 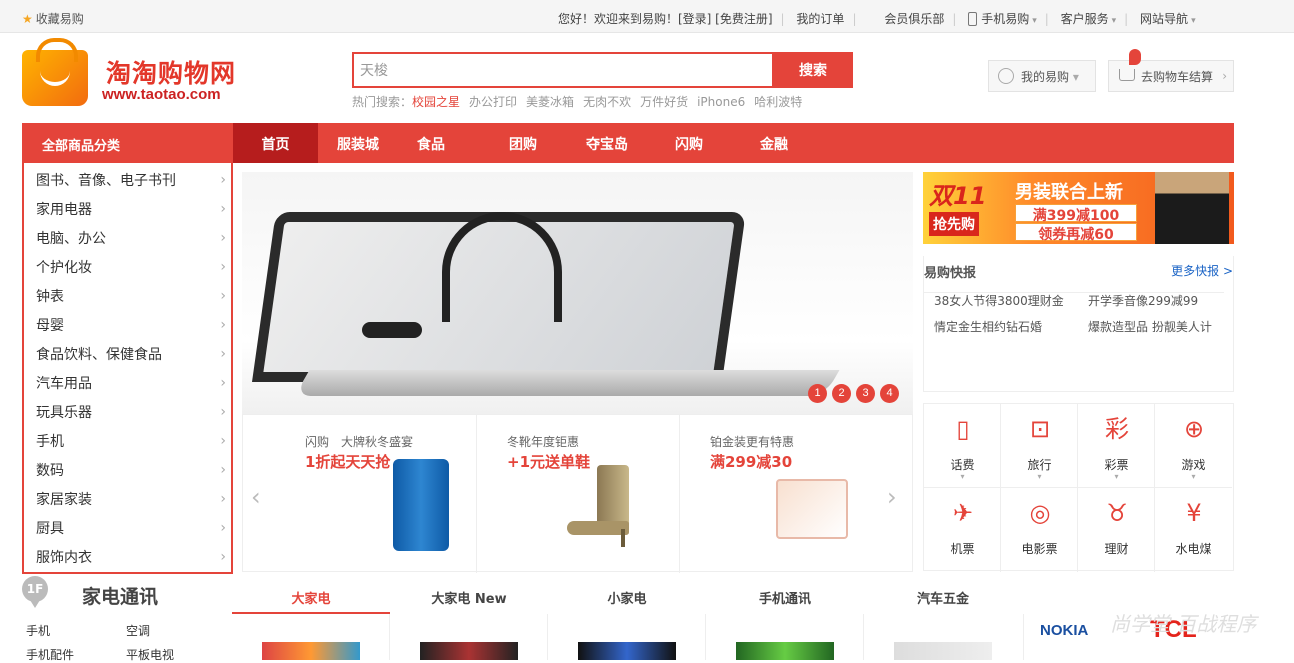 I want to click on category-item: 玩具乐器 ›, so click(x=131, y=416).